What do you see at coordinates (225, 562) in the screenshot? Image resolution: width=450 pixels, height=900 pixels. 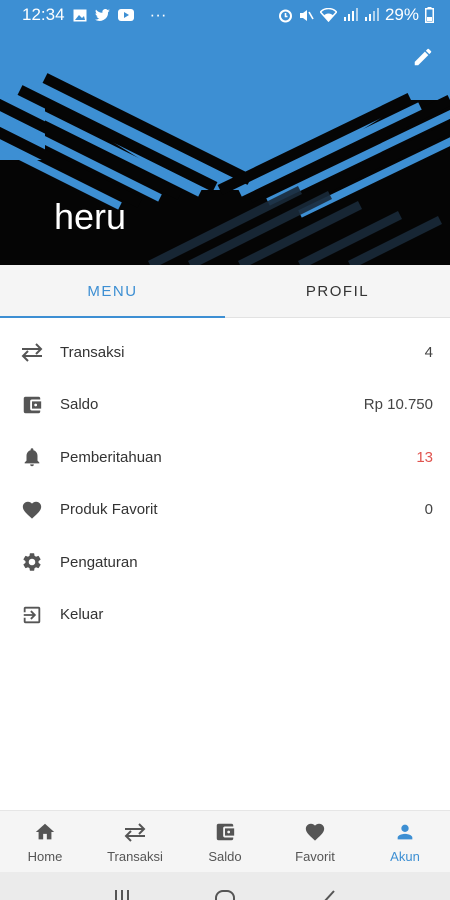 I see `menu-item-pengaturan: Pengaturan` at bounding box center [225, 562].